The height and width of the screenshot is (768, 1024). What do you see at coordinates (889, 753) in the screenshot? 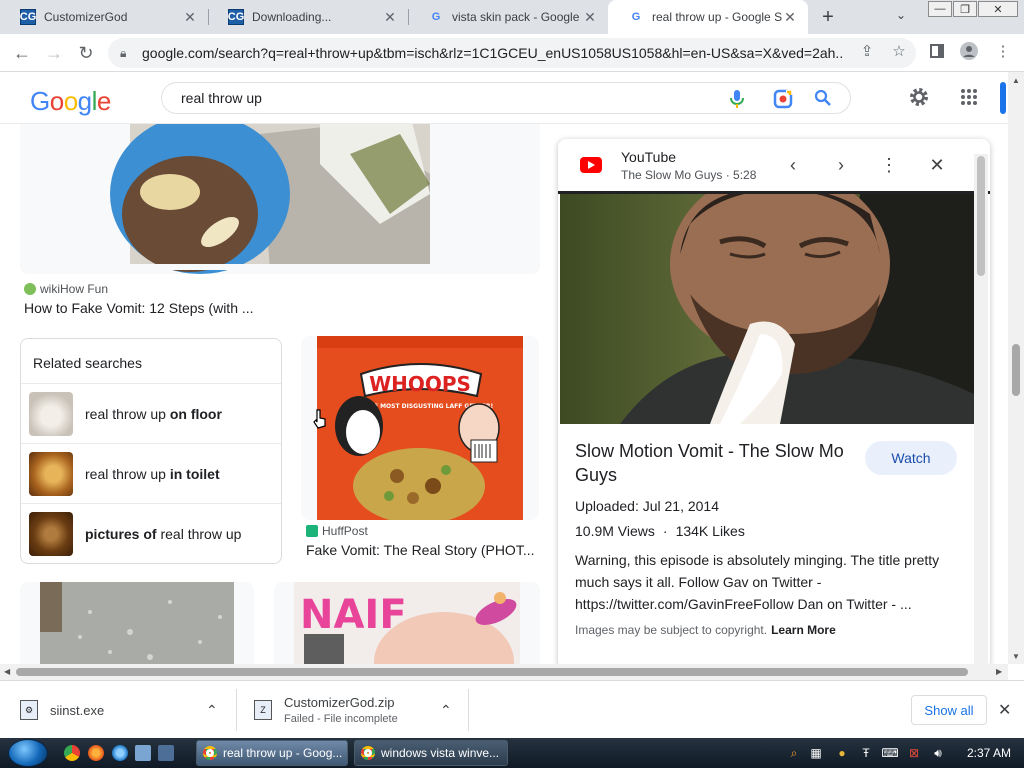
I see `keyboard-tray-icon: ⌨` at bounding box center [889, 753].